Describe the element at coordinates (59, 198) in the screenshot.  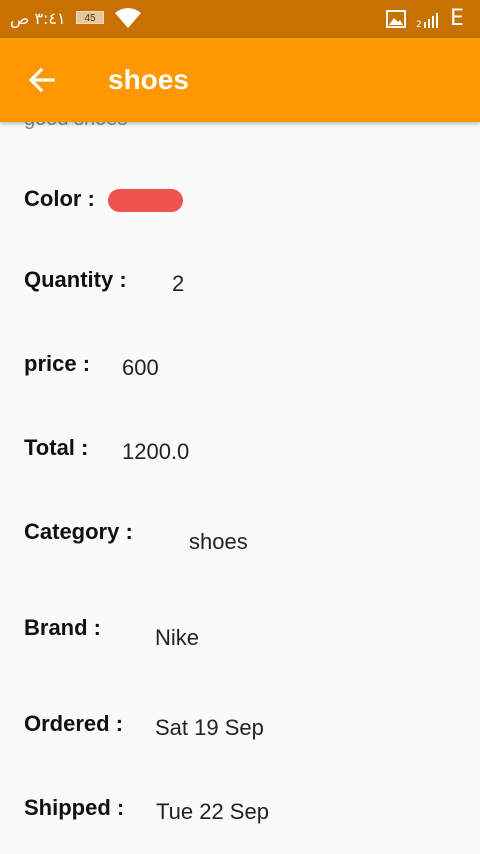
I see `color-label: Color :` at that location.